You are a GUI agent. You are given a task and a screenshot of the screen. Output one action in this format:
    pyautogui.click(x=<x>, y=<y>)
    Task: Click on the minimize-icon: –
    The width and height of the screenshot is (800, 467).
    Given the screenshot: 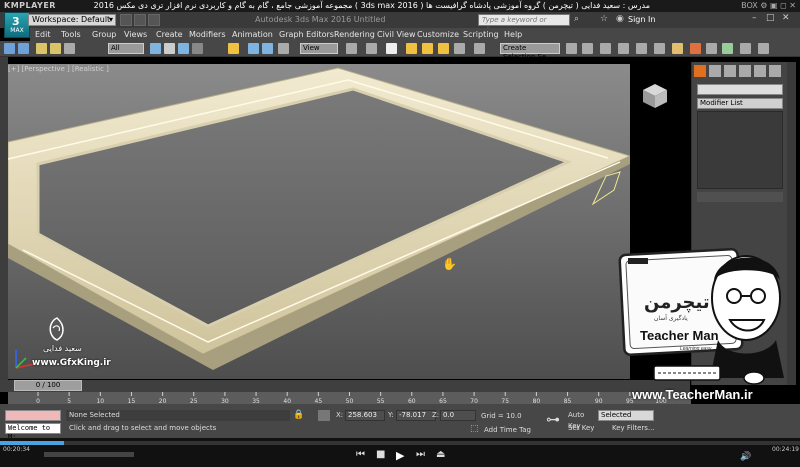 What is the action you would take?
    pyautogui.click(x=758, y=19)
    